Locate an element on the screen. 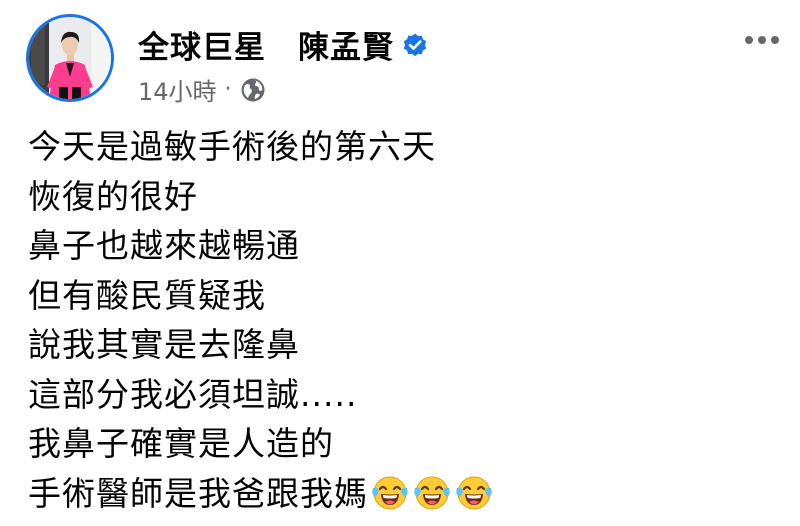  avatar-image is located at coordinates (70, 58).